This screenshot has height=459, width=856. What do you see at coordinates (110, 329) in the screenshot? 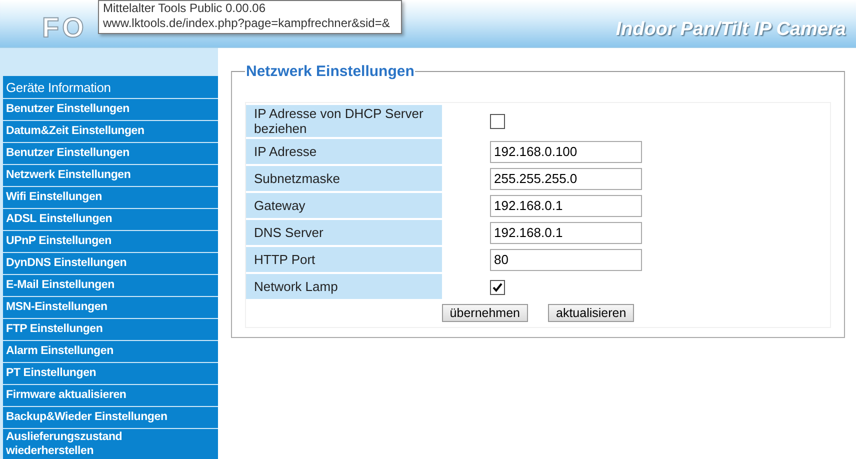
I see `sidebar-item: FTP Einstellungen` at bounding box center [110, 329].